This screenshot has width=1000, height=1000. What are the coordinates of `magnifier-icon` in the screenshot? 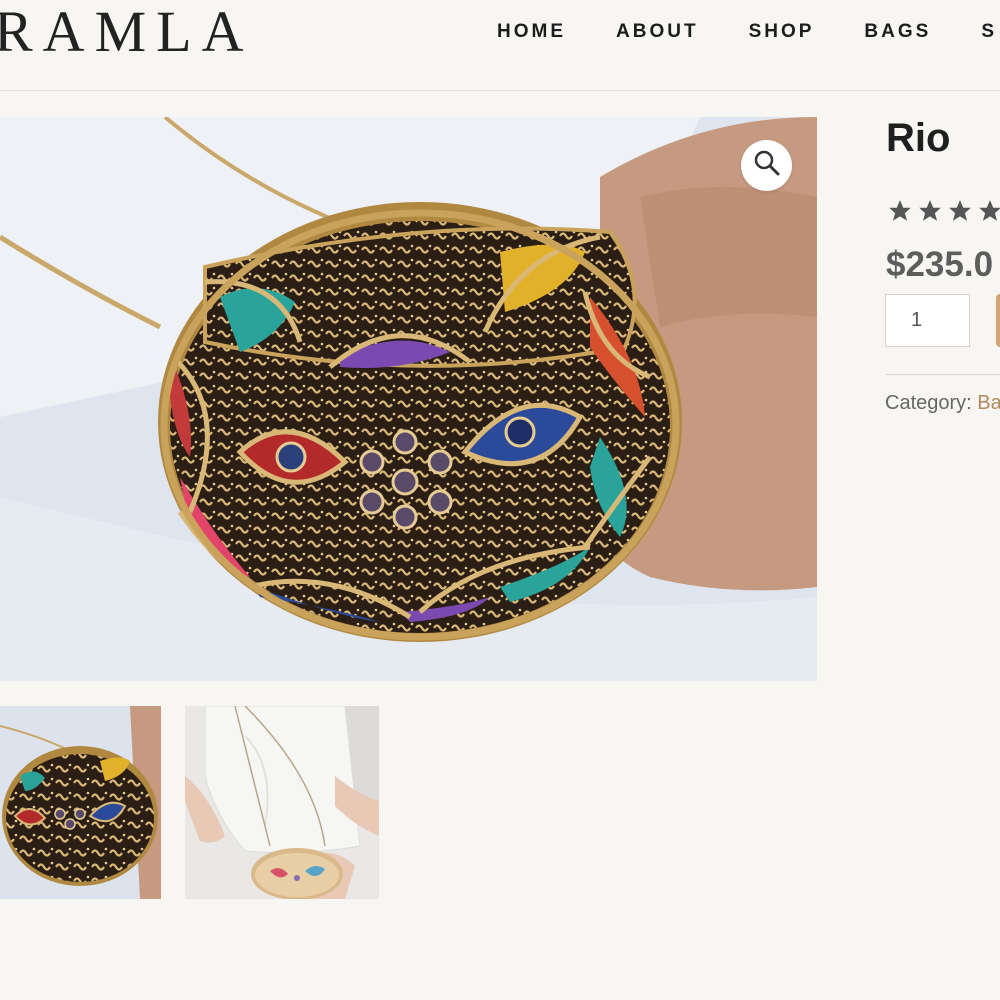 It's located at (767, 165).